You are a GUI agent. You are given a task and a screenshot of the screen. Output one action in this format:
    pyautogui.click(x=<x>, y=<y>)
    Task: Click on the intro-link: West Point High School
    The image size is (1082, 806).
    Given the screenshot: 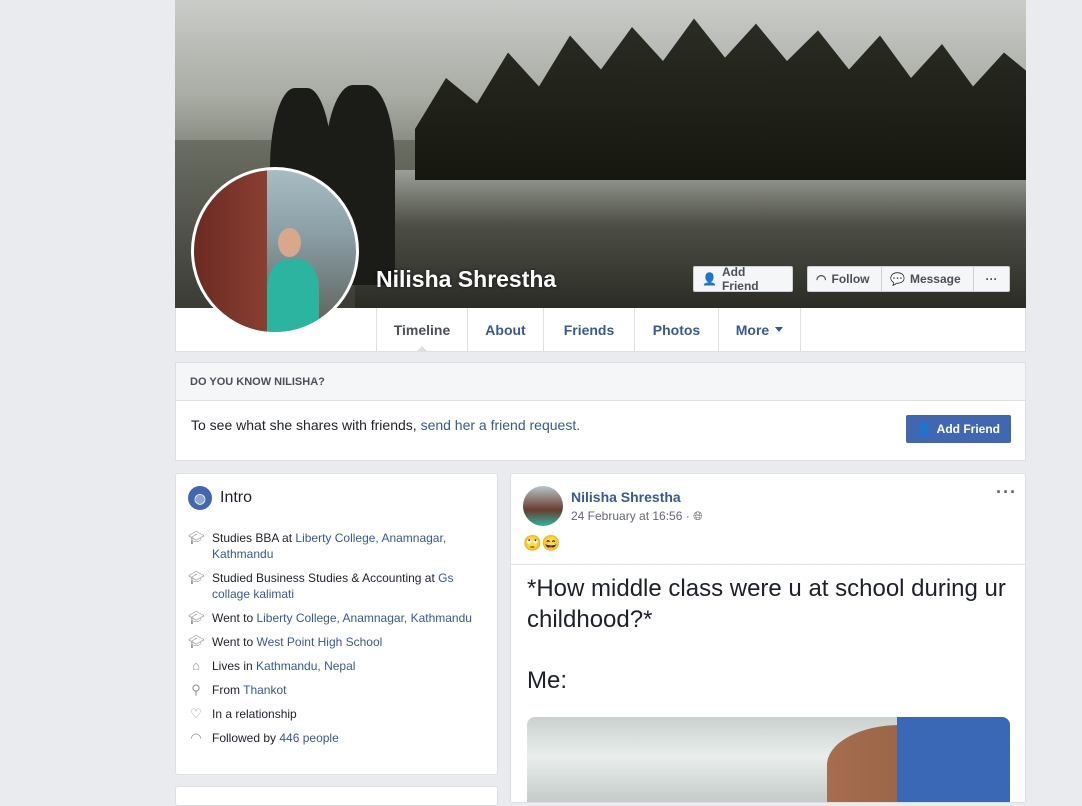 What is the action you would take?
    pyautogui.click(x=319, y=642)
    